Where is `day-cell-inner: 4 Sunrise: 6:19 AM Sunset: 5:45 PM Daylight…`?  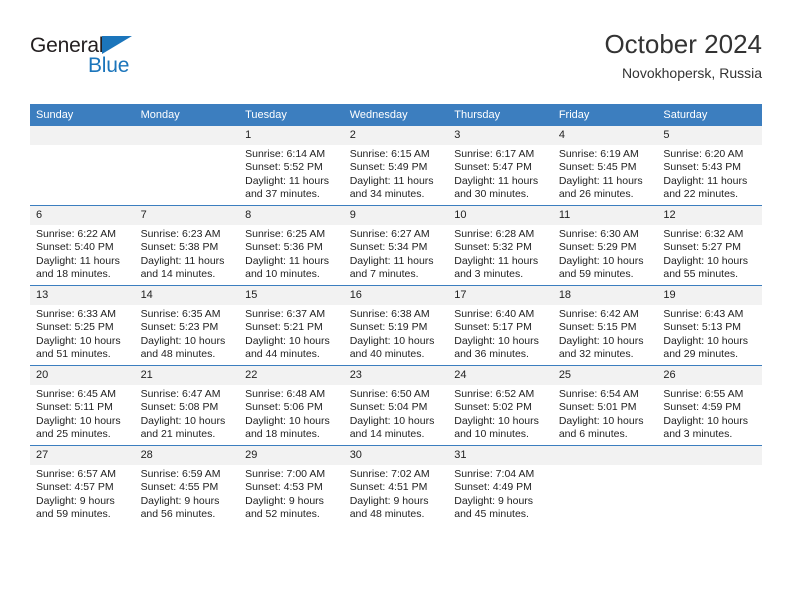 day-cell-inner: 4 Sunrise: 6:19 AM Sunset: 5:45 PM Daylight… is located at coordinates (605, 165).